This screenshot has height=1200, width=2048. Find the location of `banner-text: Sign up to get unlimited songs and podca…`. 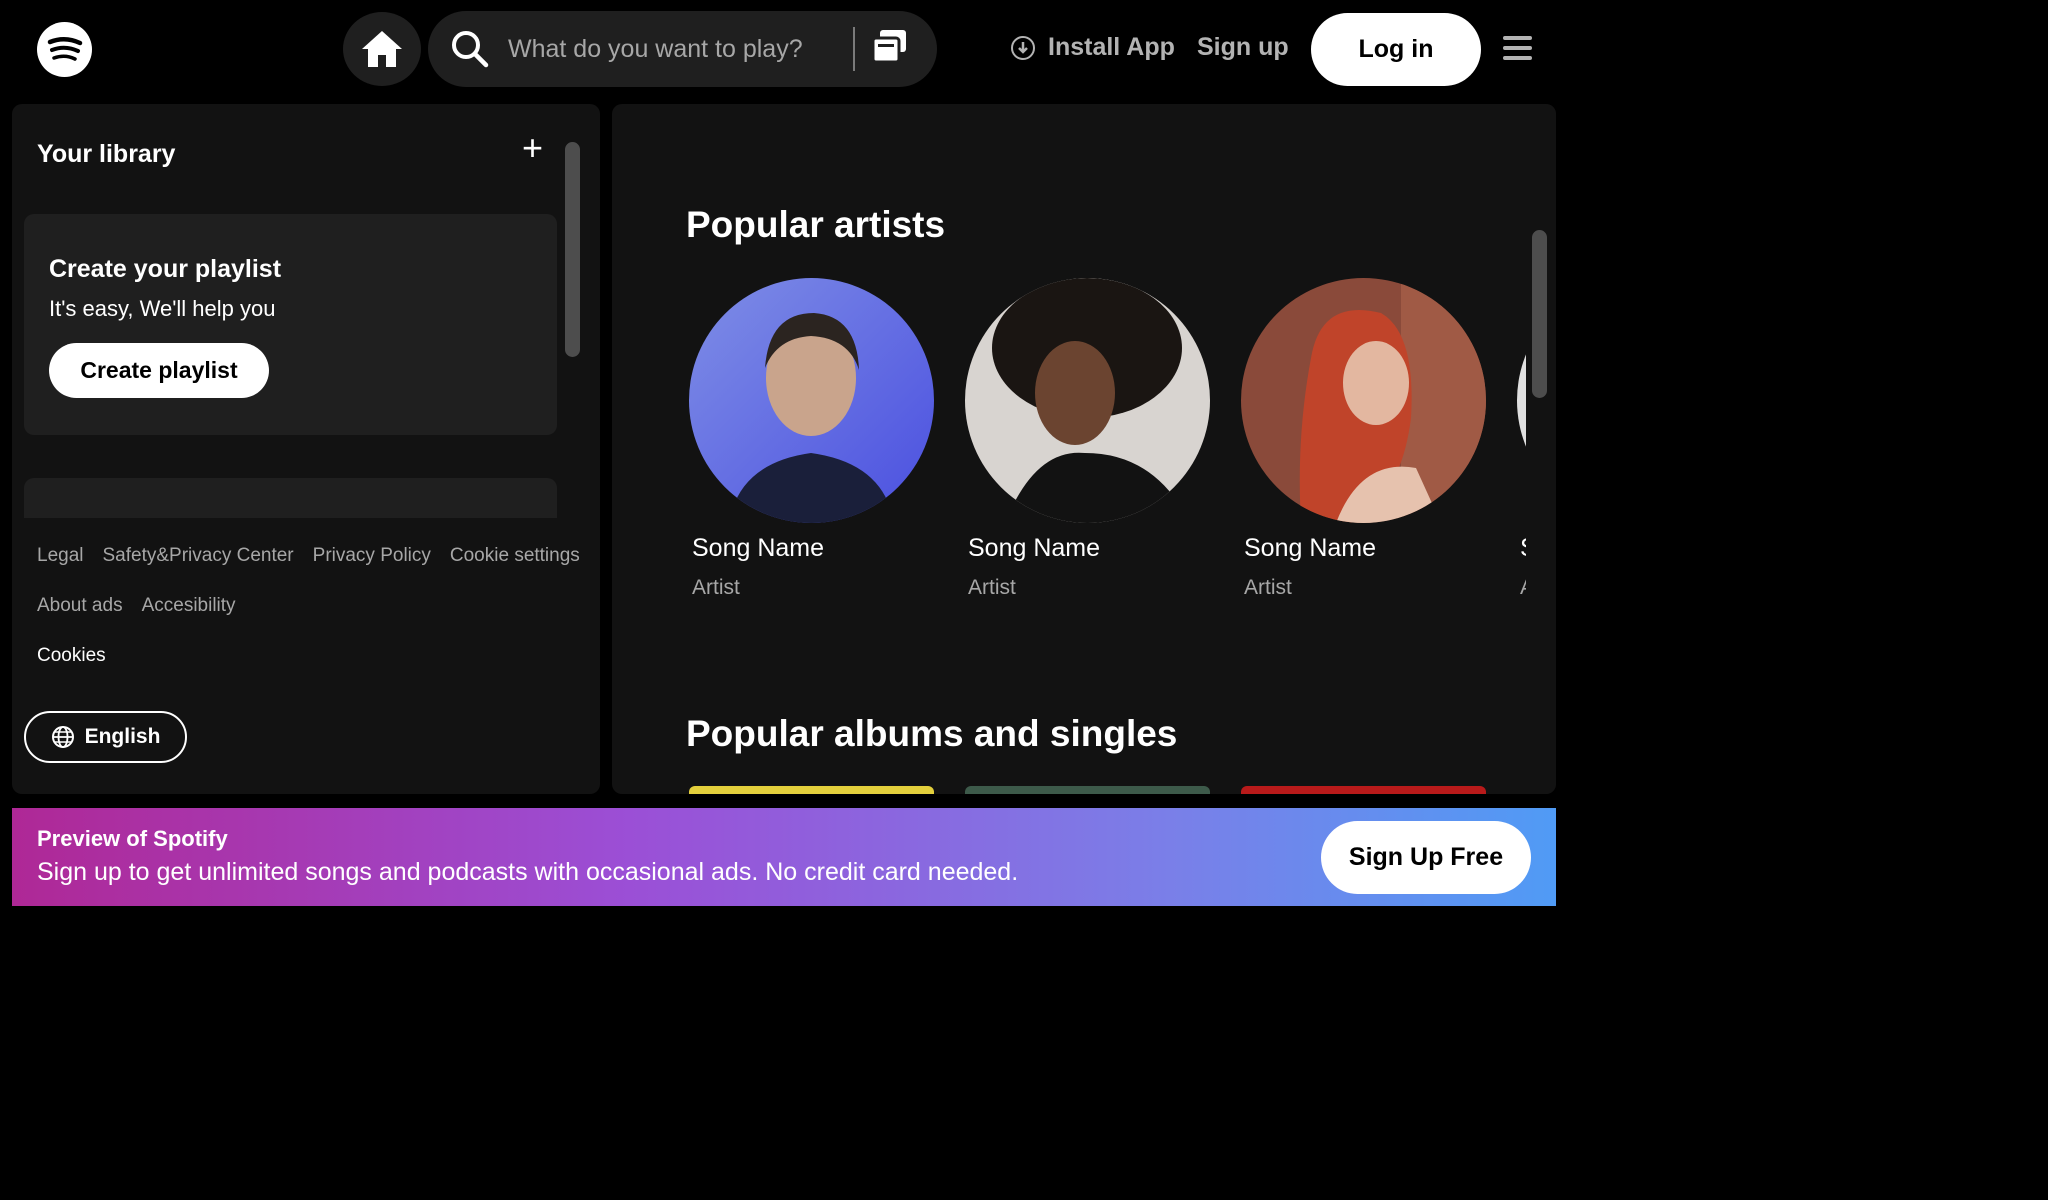

banner-text: Sign up to get unlimited songs and podca… is located at coordinates (528, 872).